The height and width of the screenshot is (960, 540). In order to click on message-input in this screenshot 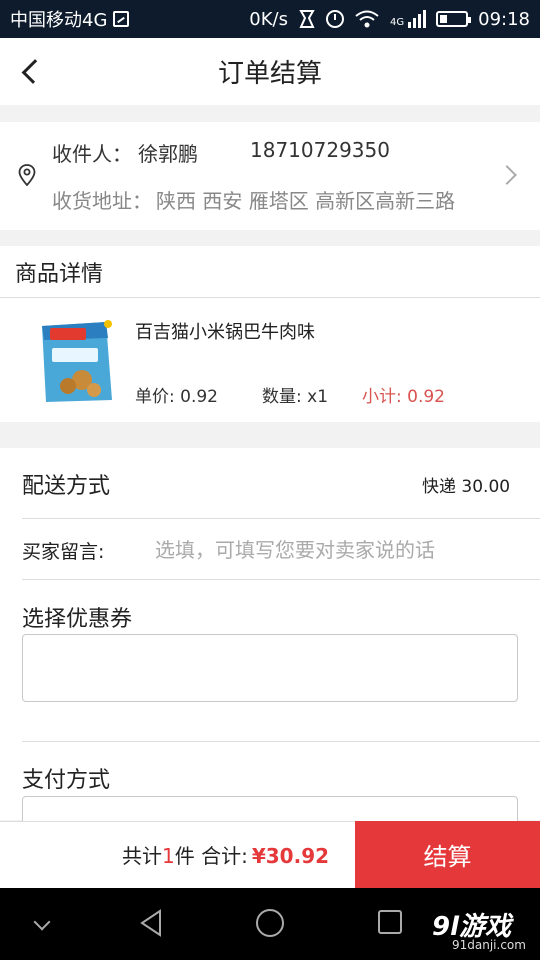, I will do `click(335, 550)`.